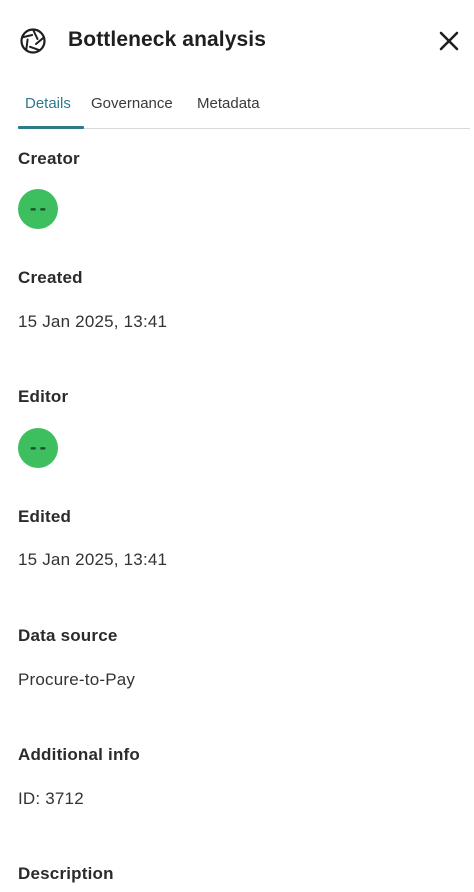 The height and width of the screenshot is (892, 474). I want to click on tab-details: Details, so click(48, 104).